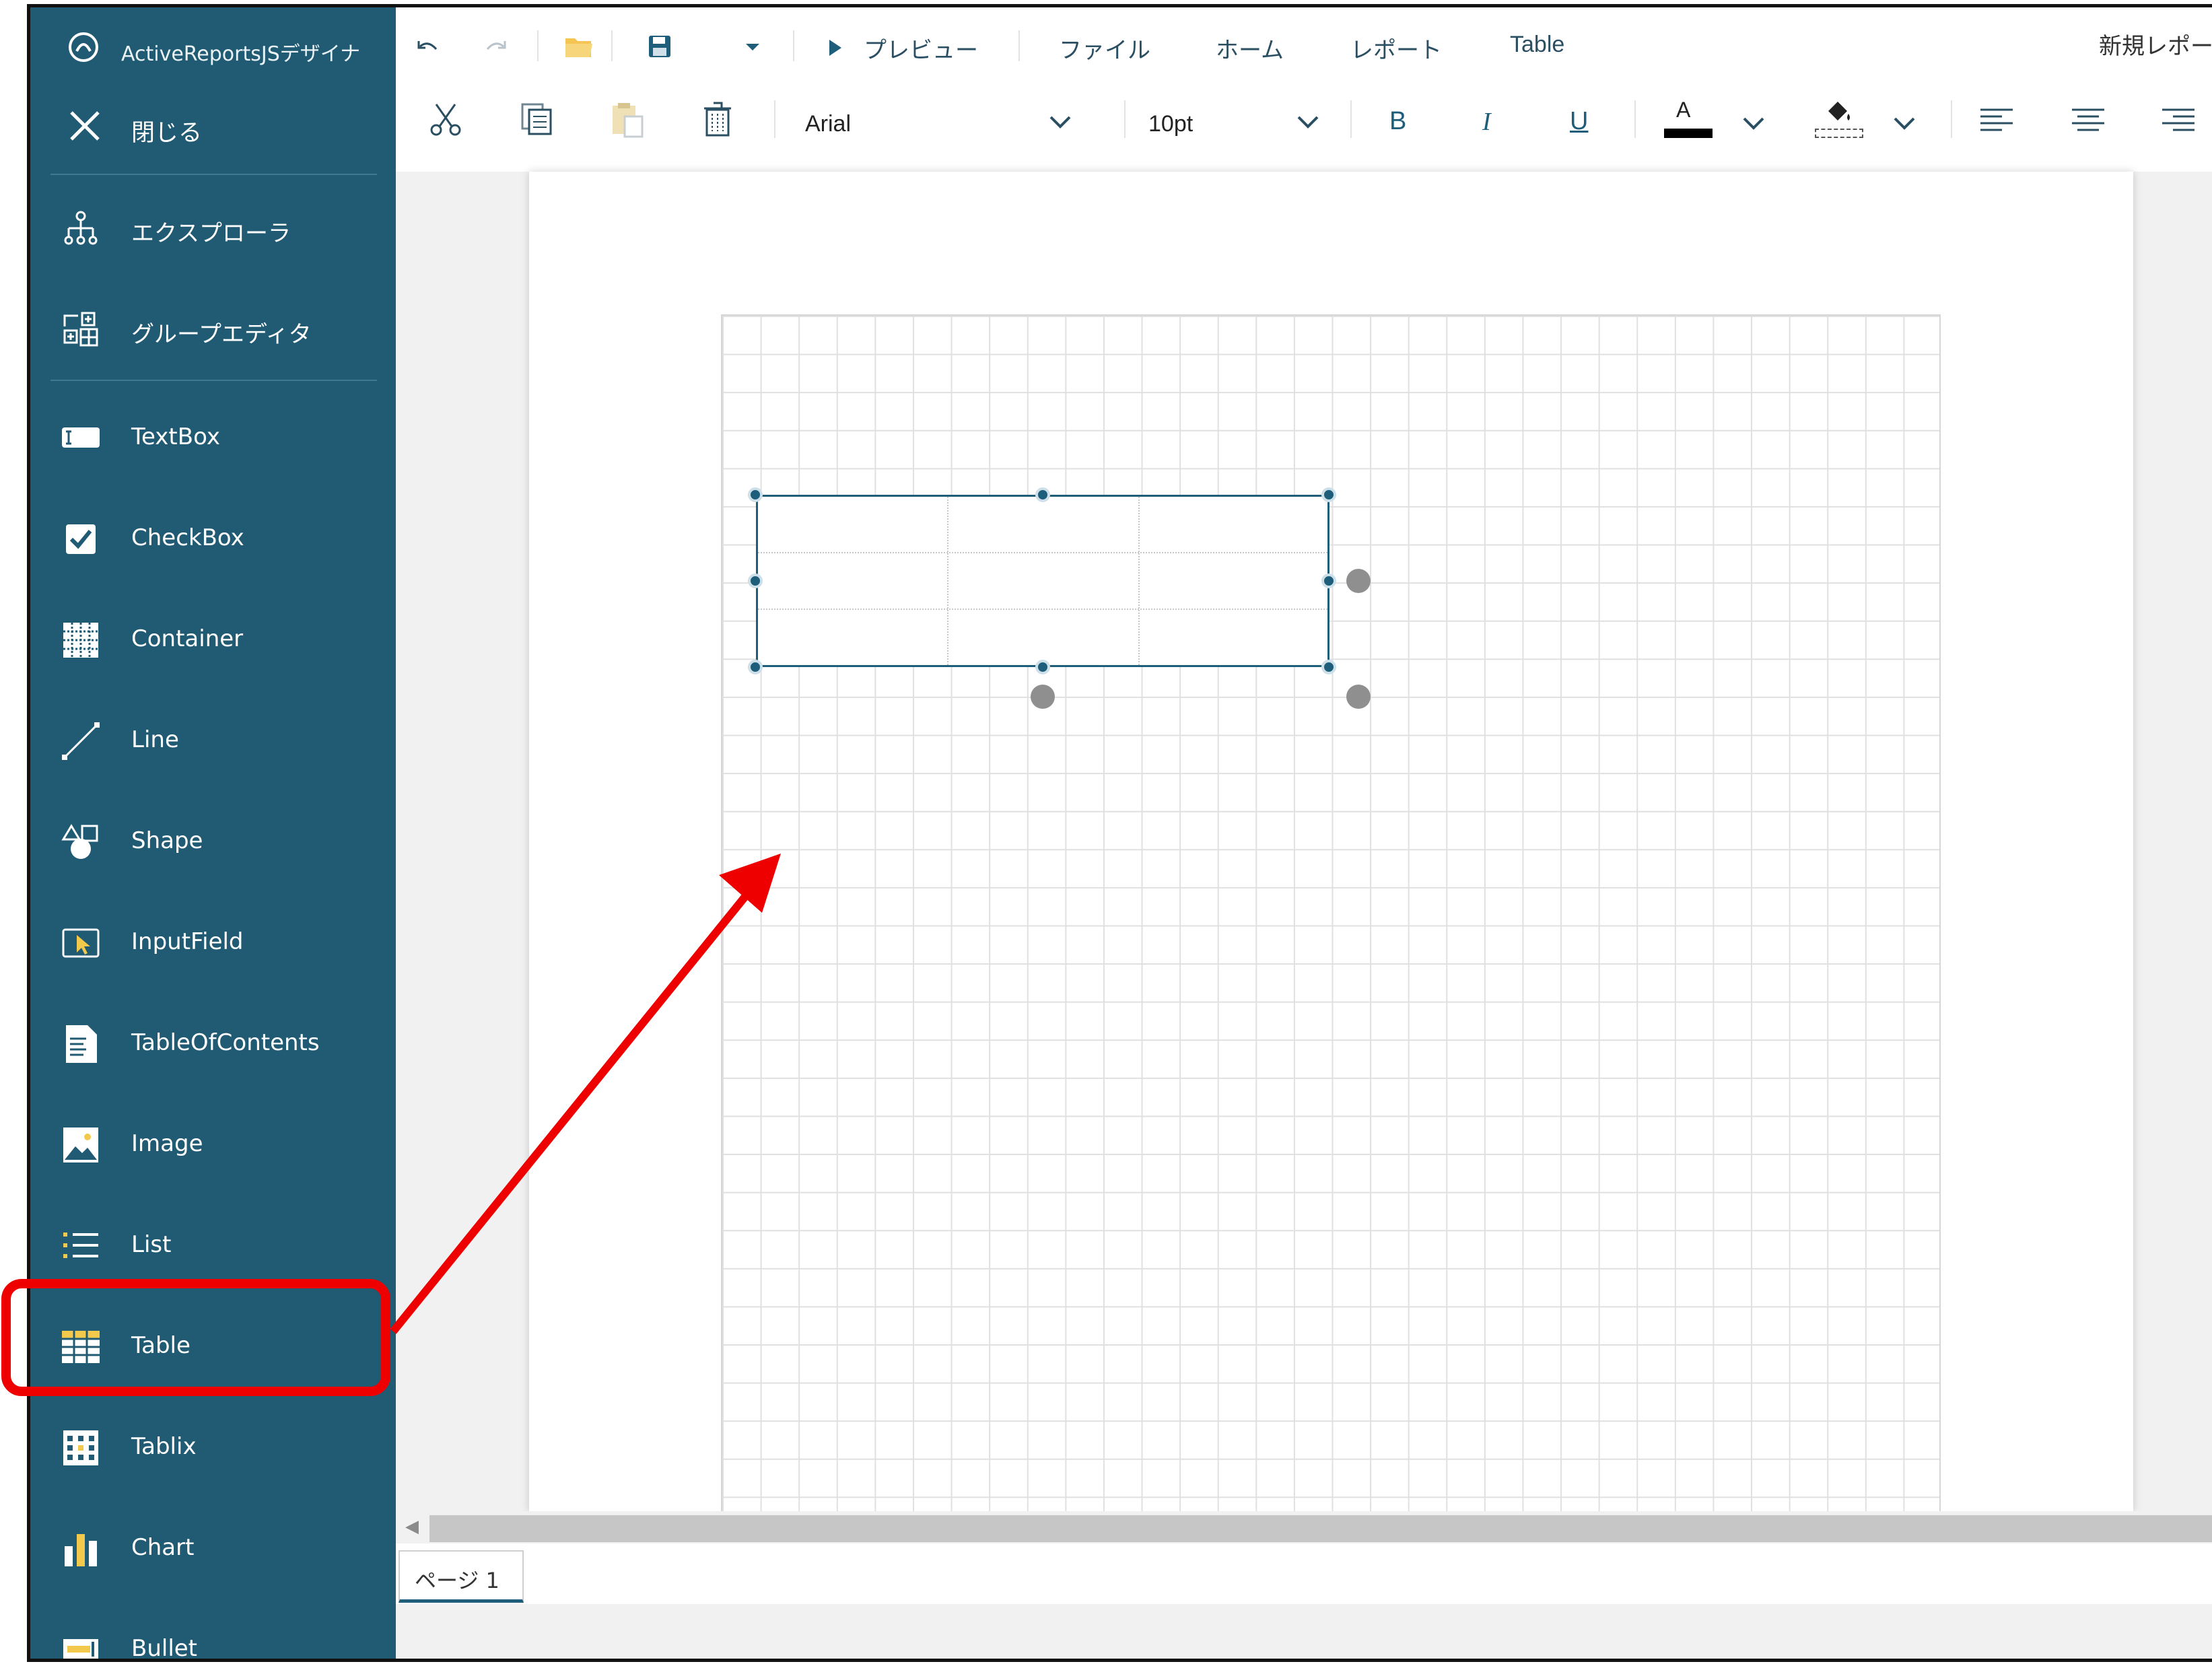  Describe the element at coordinates (164, 1648) in the screenshot. I see `sidebar-item-label: Bullet` at that location.